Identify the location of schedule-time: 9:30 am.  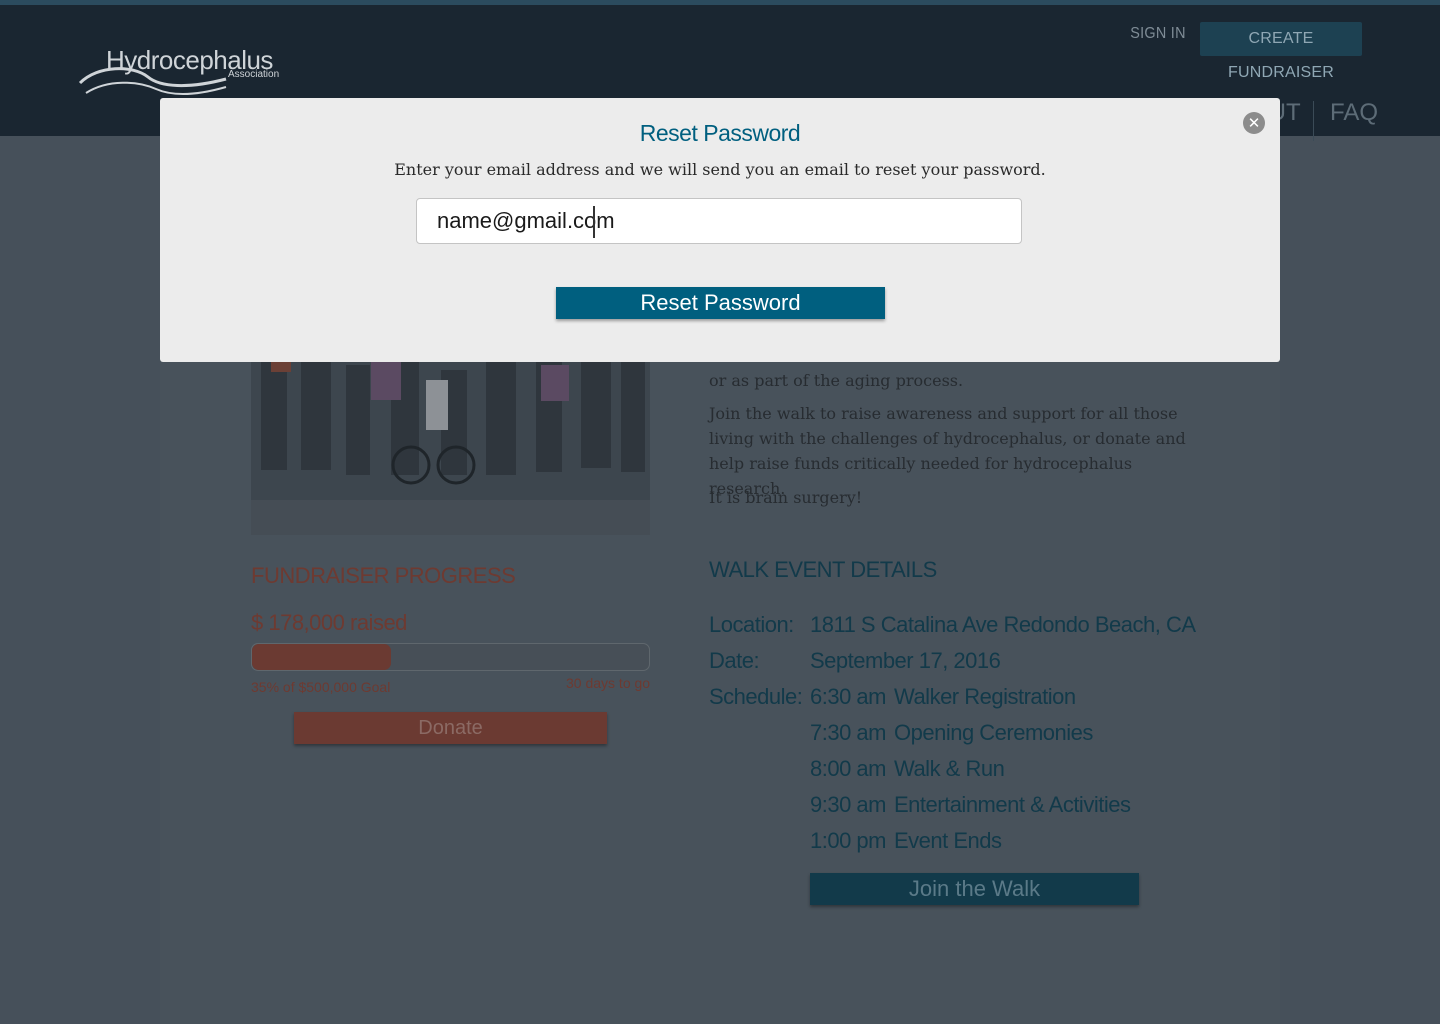
(848, 804).